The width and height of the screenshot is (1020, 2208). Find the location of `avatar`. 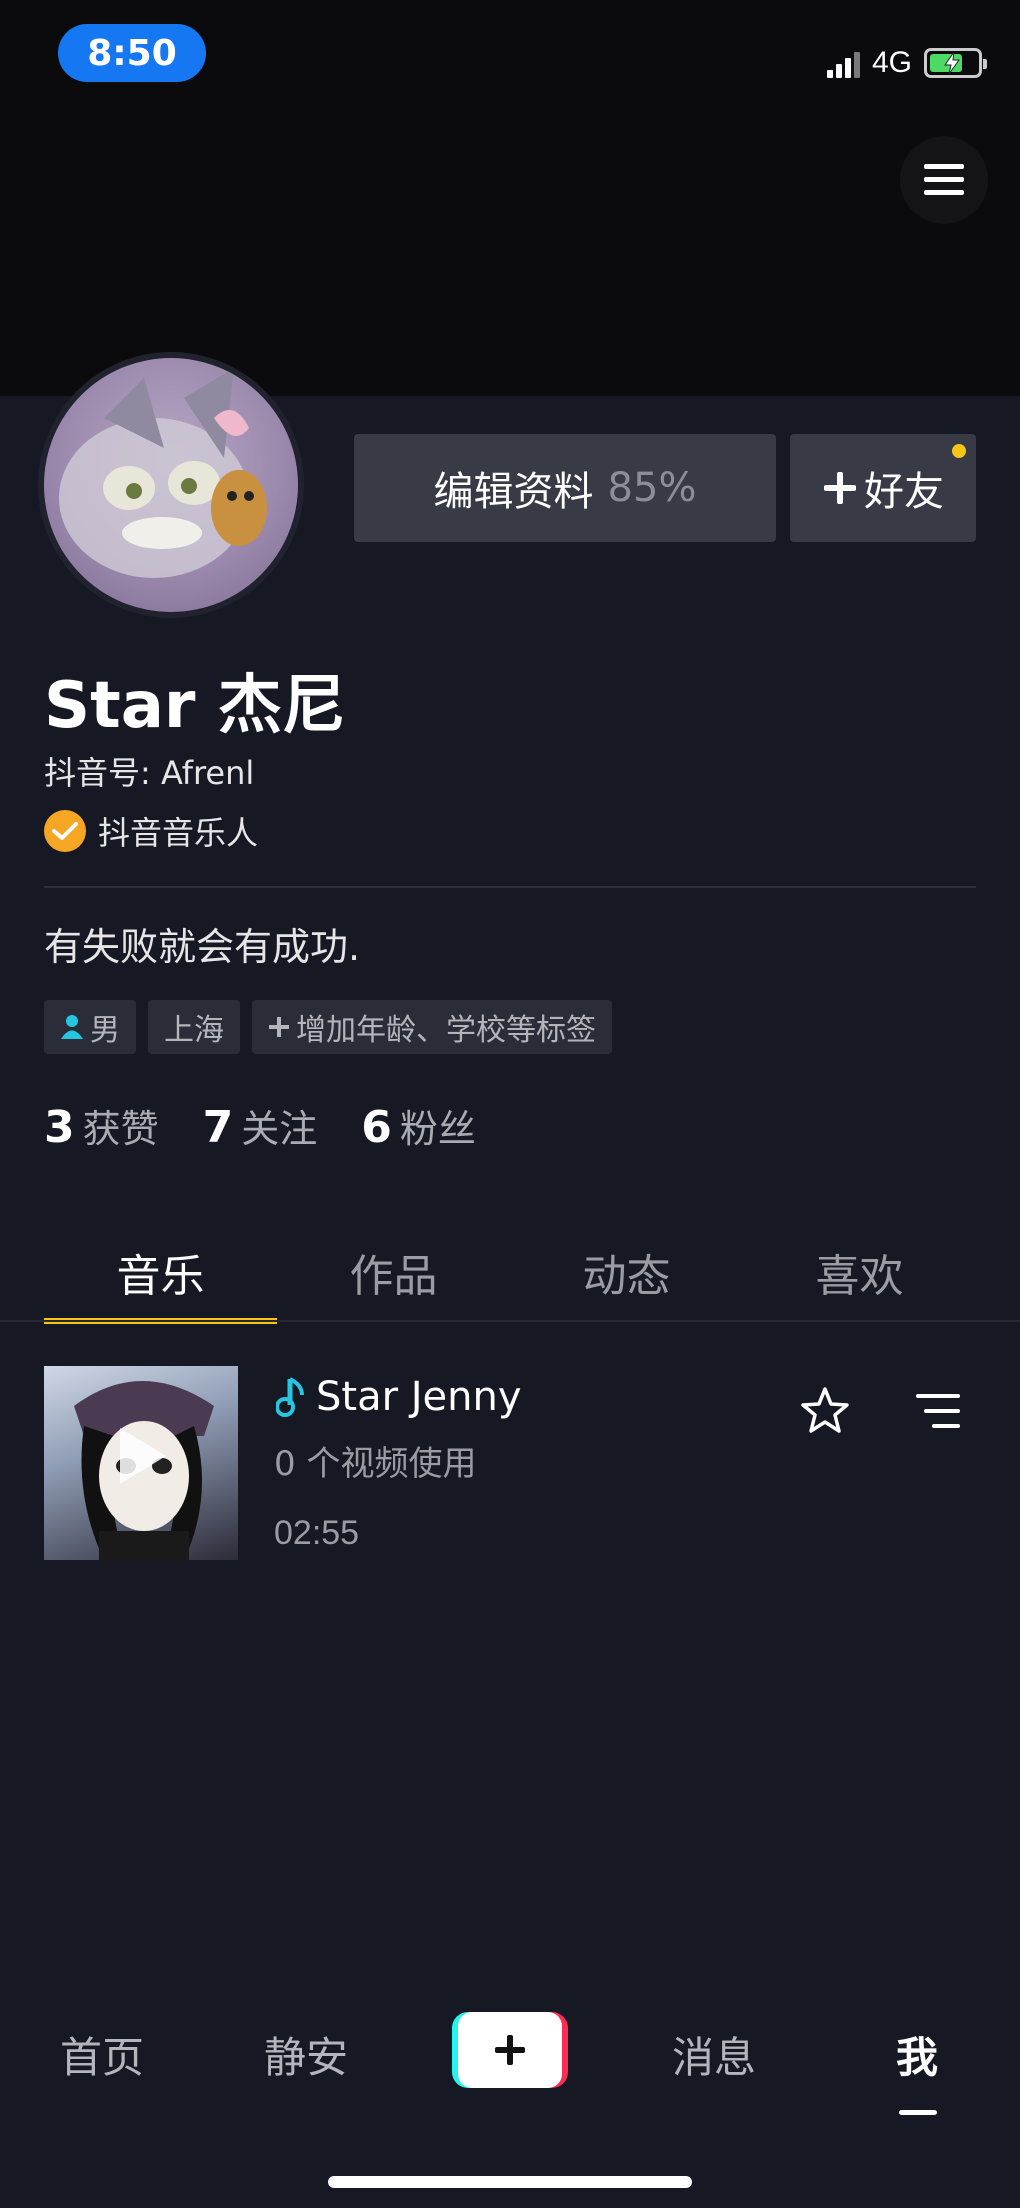

avatar is located at coordinates (171, 485).